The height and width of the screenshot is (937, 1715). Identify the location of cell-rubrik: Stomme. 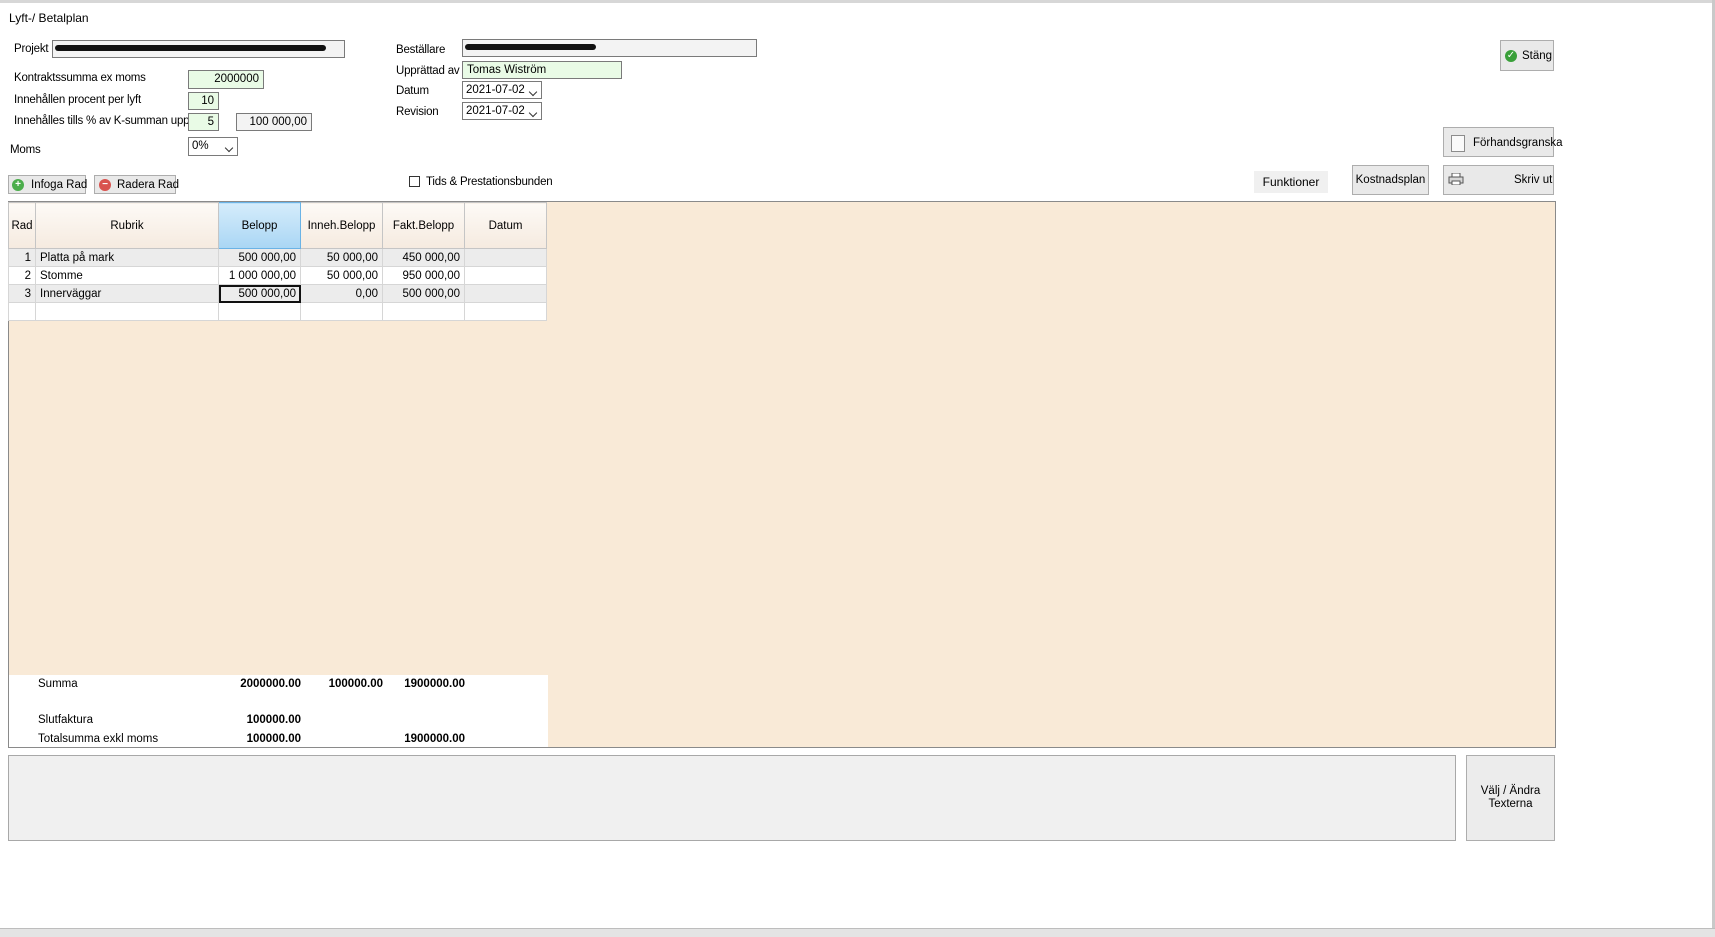
(127, 275).